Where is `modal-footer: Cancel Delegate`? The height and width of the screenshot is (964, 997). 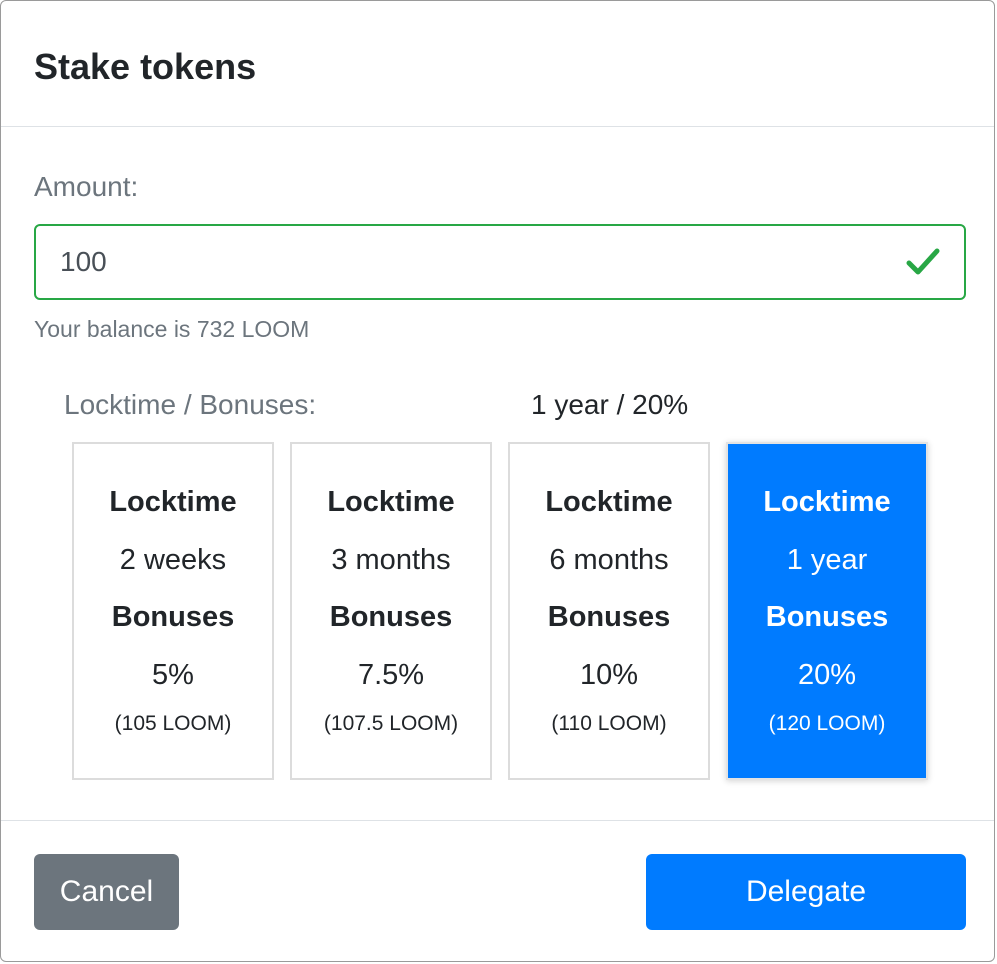 modal-footer: Cancel Delegate is located at coordinates (497, 891).